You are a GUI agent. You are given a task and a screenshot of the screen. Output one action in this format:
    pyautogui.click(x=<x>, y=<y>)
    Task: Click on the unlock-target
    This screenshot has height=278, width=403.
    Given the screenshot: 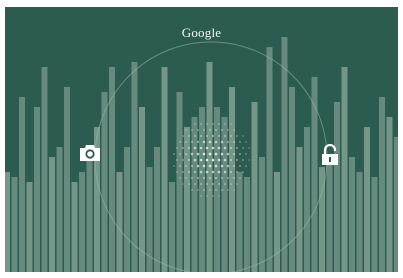 What is the action you would take?
    pyautogui.click(x=330, y=155)
    